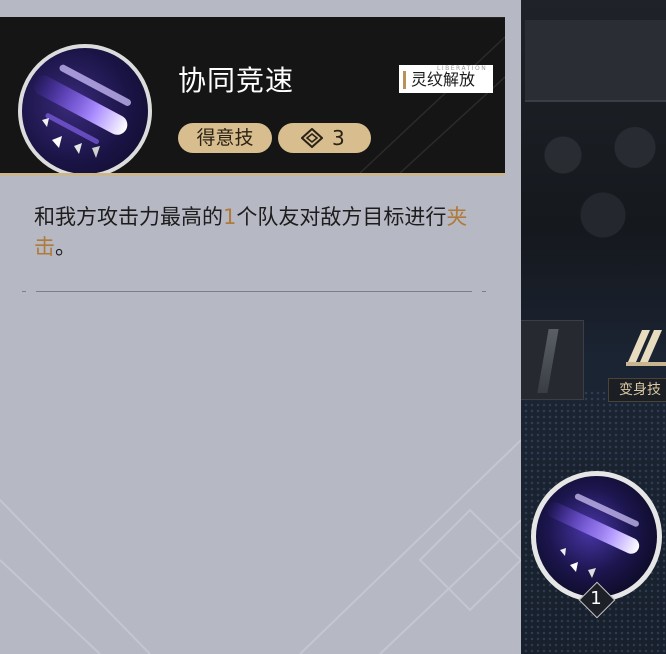 Image resolution: width=666 pixels, height=654 pixels. What do you see at coordinates (236, 80) in the screenshot?
I see `skill-title: 协同竞速` at bounding box center [236, 80].